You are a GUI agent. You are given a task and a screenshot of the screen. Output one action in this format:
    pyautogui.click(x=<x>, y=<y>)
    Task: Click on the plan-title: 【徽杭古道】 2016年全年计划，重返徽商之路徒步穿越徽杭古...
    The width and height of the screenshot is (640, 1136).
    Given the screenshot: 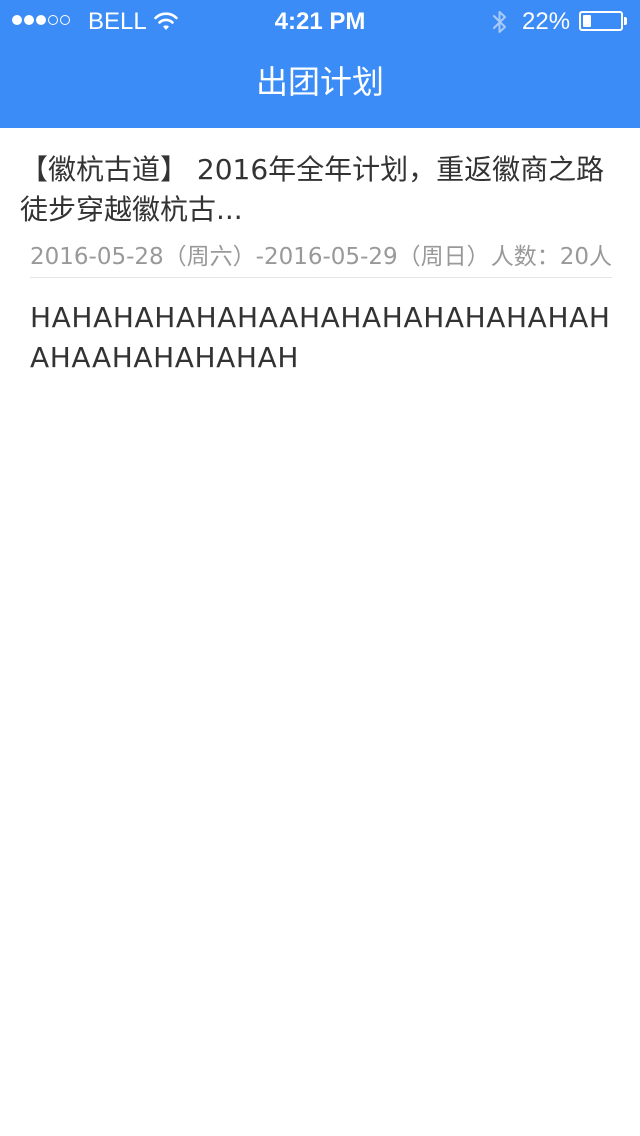 What is the action you would take?
    pyautogui.click(x=312, y=189)
    